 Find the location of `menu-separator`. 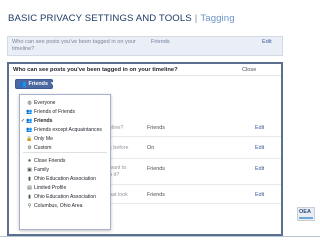

menu-separator is located at coordinates (65, 152).